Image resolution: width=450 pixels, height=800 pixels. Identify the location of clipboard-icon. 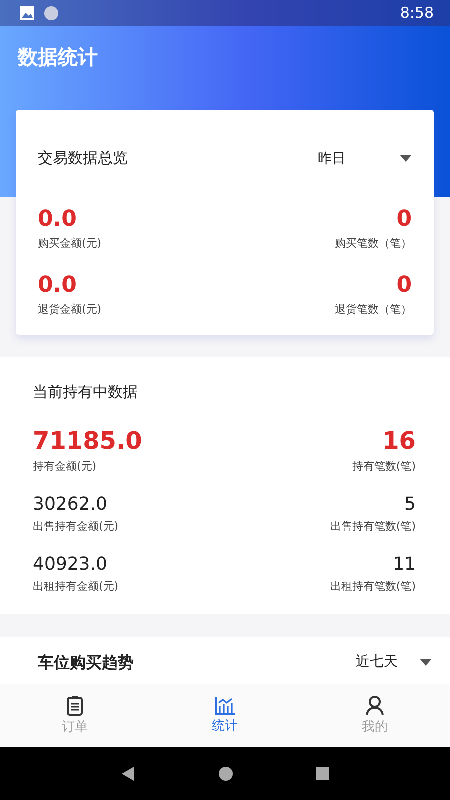
(75, 706).